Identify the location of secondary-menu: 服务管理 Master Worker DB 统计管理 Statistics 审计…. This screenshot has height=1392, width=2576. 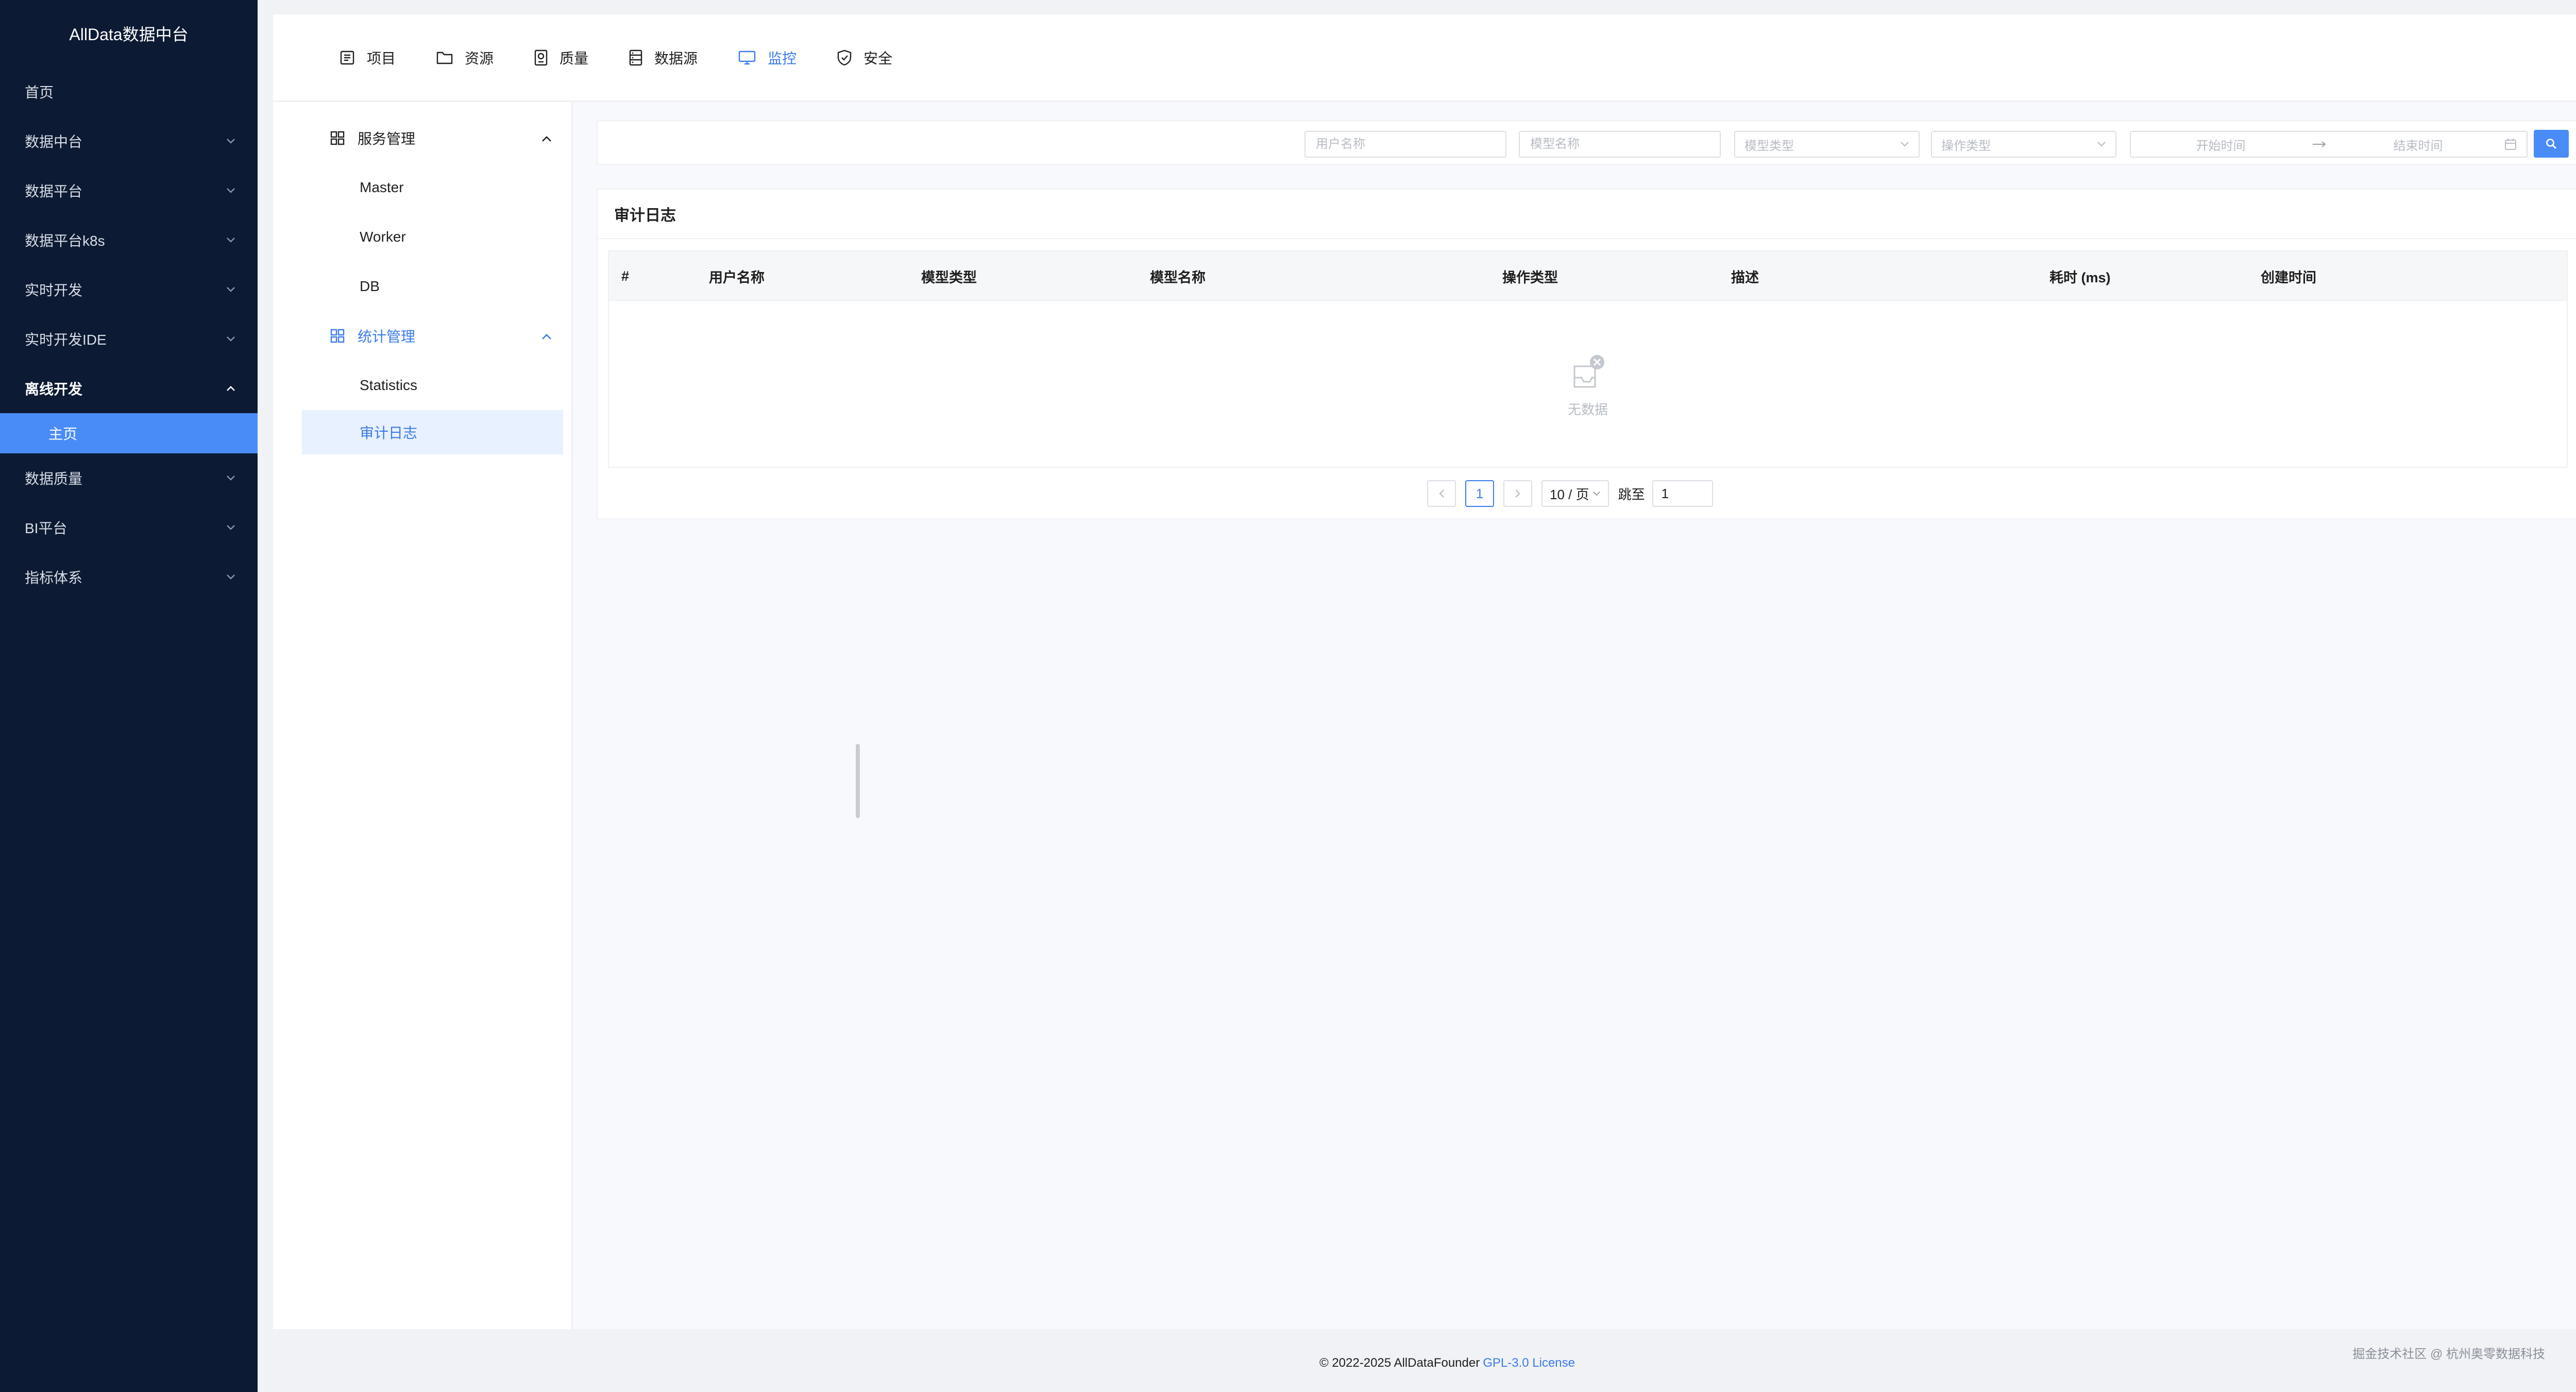
(423, 715).